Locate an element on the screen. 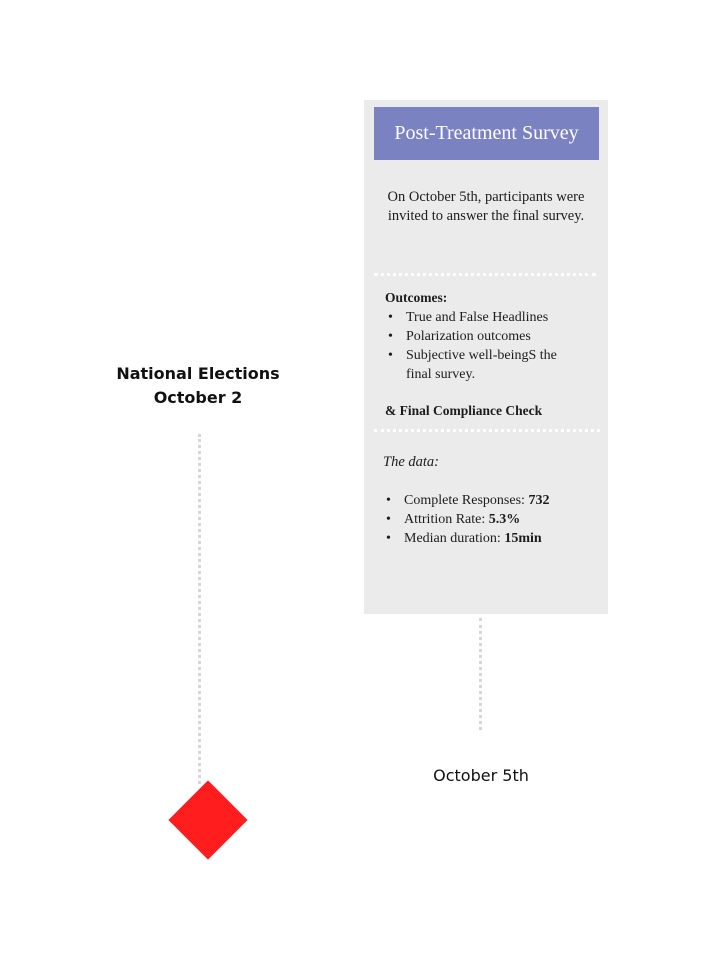 Image resolution: width=709 pixels, height=962 pixels. outcome-item: True and False Headlines is located at coordinates (479, 317).